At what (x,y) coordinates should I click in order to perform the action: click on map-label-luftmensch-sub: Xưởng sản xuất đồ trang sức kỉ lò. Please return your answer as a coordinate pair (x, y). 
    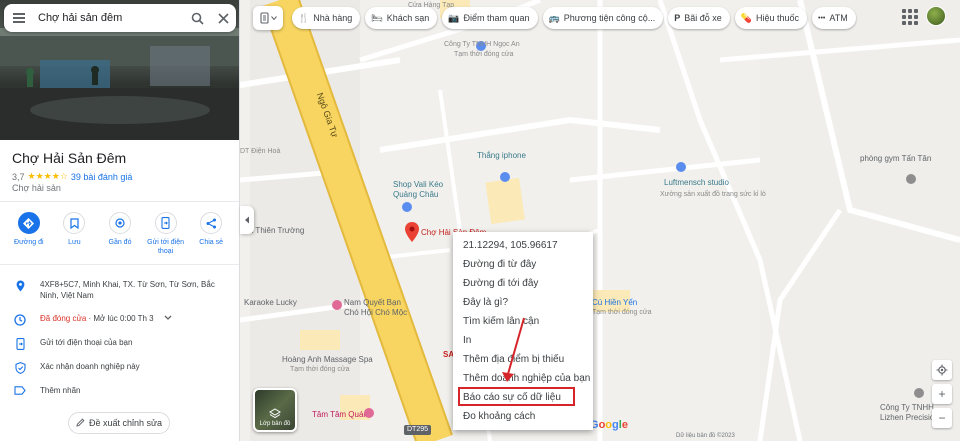
    Looking at the image, I should click on (713, 194).